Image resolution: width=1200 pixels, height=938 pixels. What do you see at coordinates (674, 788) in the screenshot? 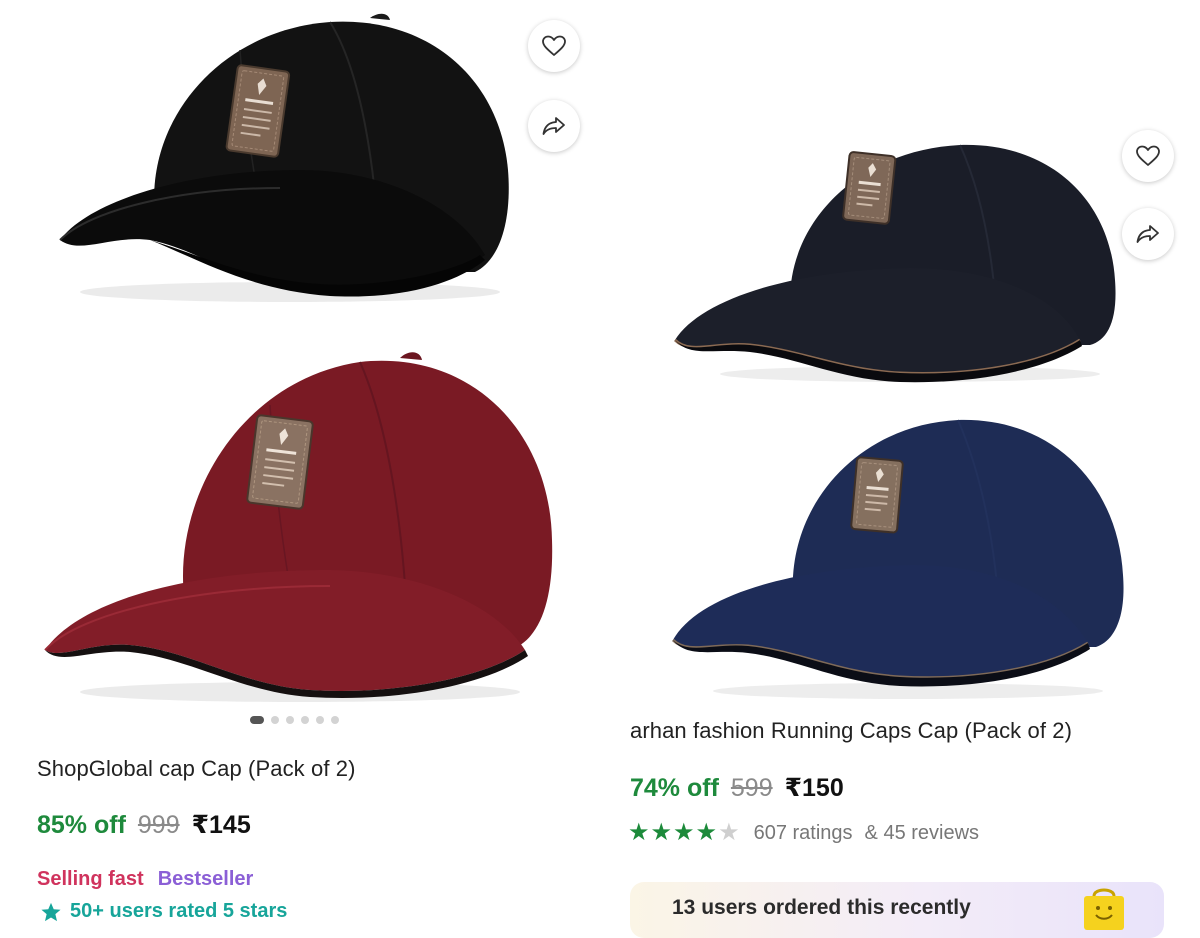
I see `discount-label-right: 74% off` at bounding box center [674, 788].